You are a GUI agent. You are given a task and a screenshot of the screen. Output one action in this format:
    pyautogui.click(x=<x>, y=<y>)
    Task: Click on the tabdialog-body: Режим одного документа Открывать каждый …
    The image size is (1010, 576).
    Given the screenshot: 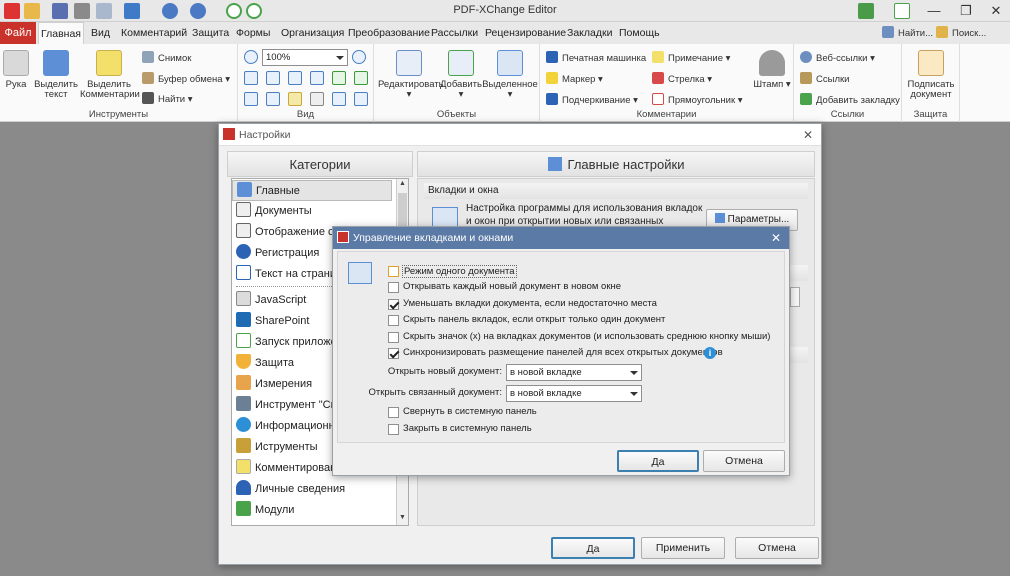 What is the action you would take?
    pyautogui.click(x=561, y=347)
    